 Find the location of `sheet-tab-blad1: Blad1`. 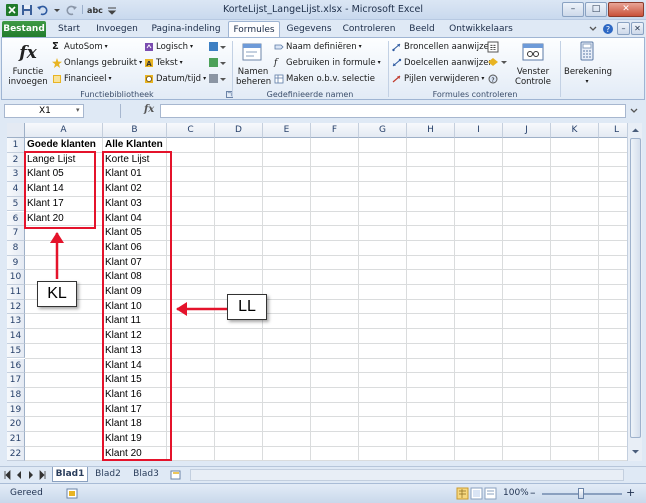

sheet-tab-blad1: Blad1 is located at coordinates (70, 474).